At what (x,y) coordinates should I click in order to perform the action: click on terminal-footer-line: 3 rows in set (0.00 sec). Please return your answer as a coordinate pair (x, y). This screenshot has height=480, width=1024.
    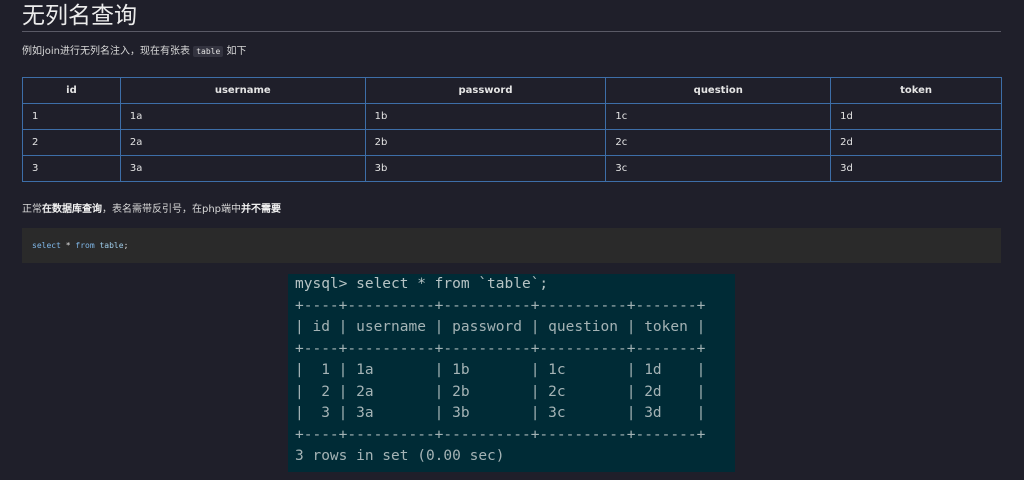
    Looking at the image, I should click on (400, 456).